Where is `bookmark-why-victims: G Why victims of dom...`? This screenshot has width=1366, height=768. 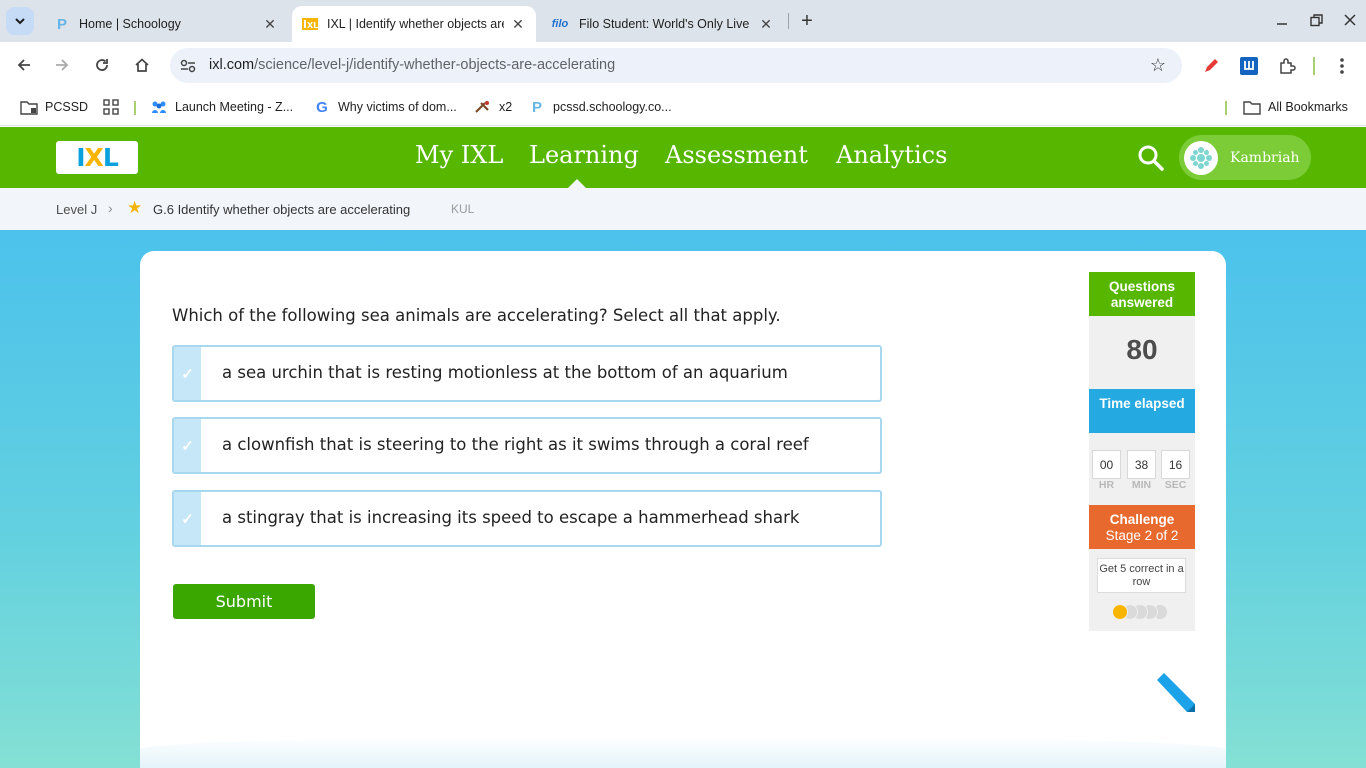 bookmark-why-victims: G Why victims of dom... is located at coordinates (385, 107).